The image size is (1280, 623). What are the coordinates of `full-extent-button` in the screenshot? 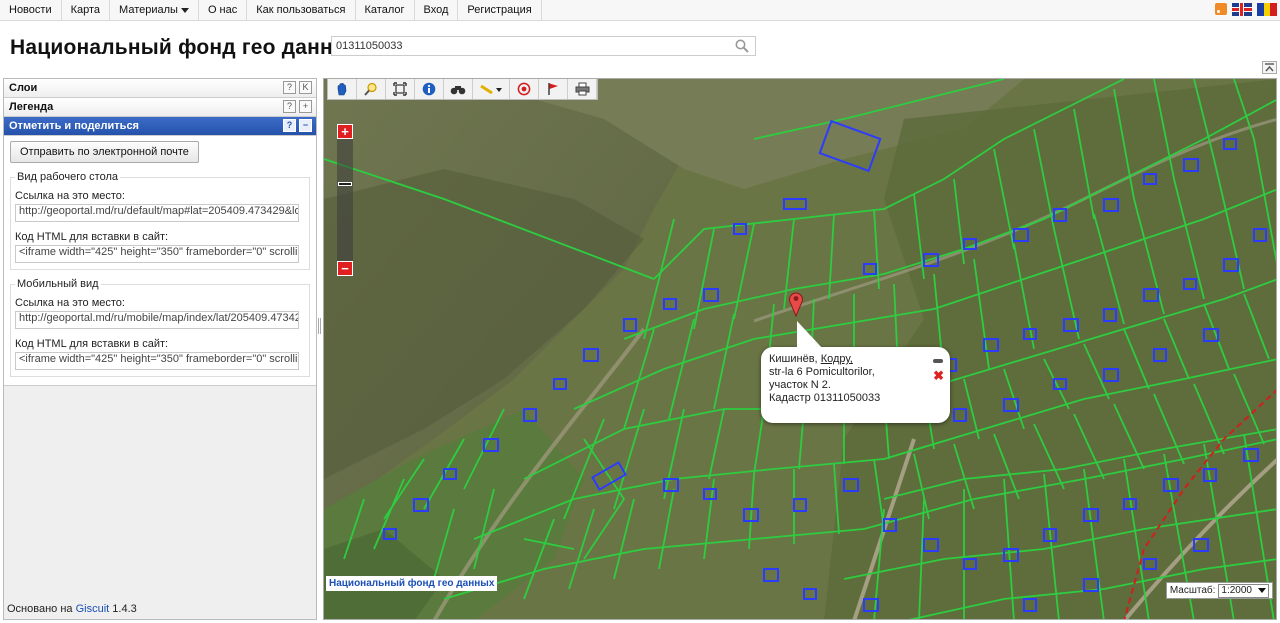 It's located at (400, 89).